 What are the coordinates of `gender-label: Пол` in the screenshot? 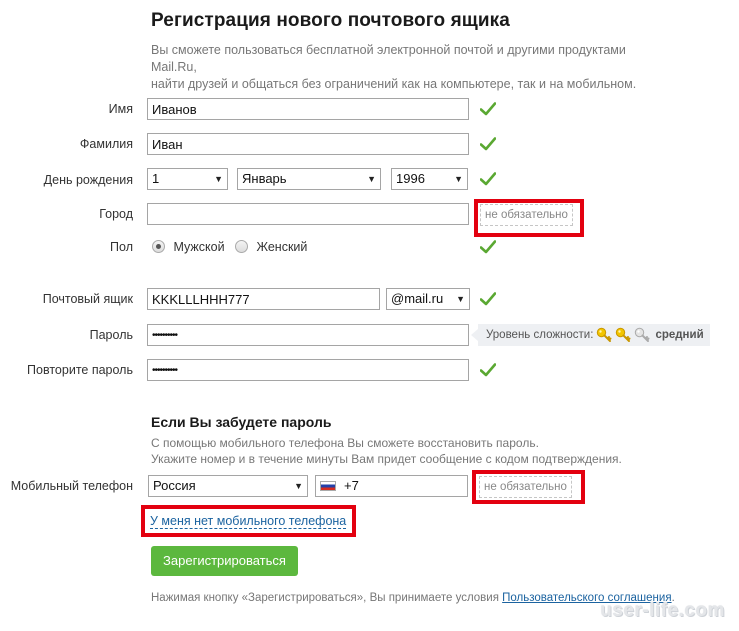 It's located at (121, 247).